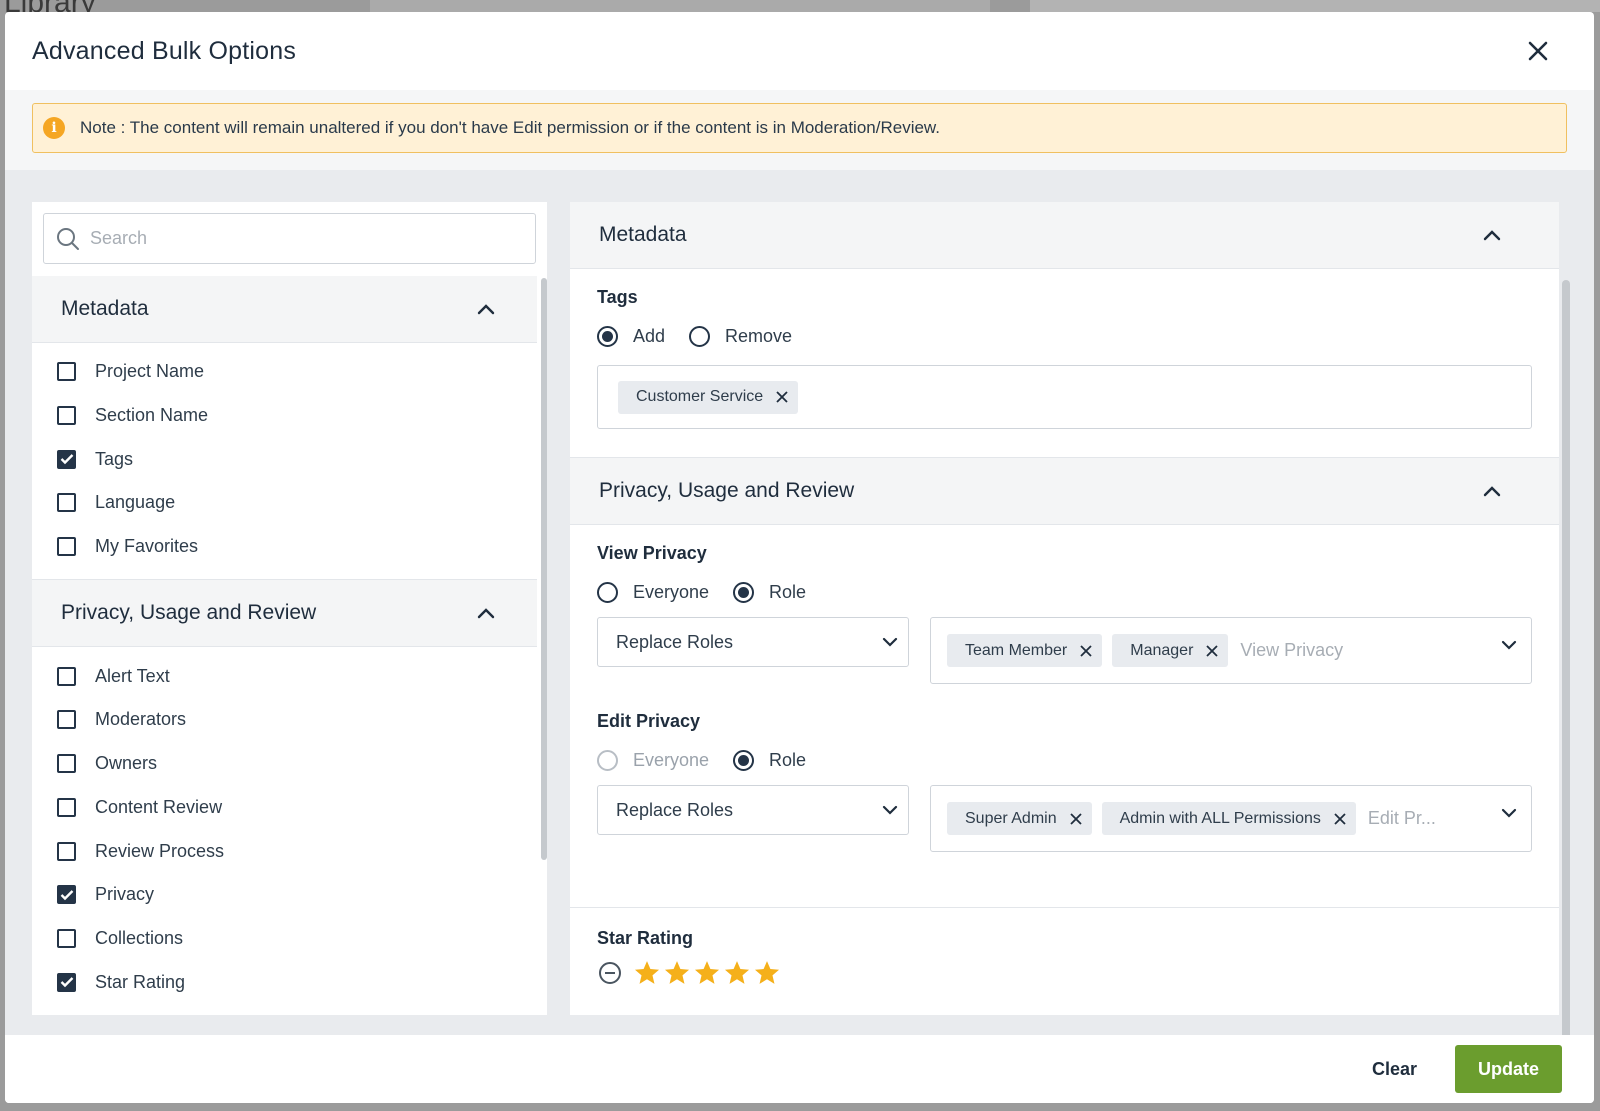  Describe the element at coordinates (284, 808) in the screenshot. I see `option-item: Content Review` at that location.